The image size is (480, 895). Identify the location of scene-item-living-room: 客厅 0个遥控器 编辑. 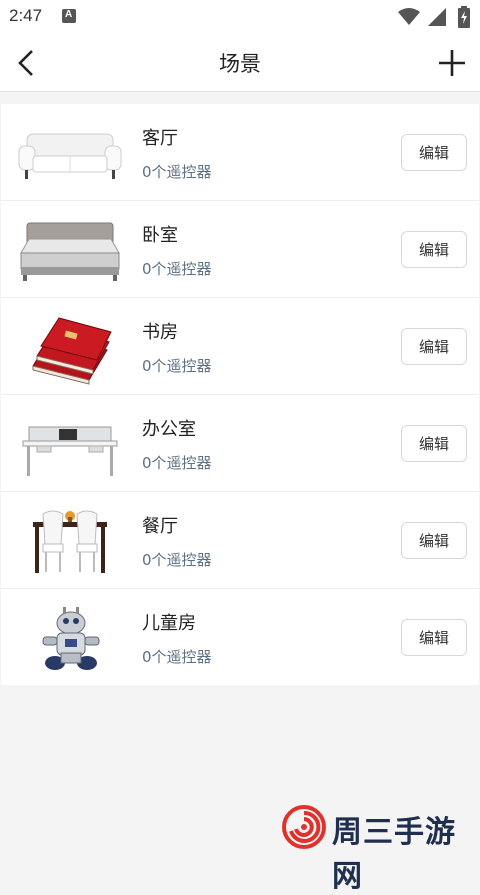
(240, 152).